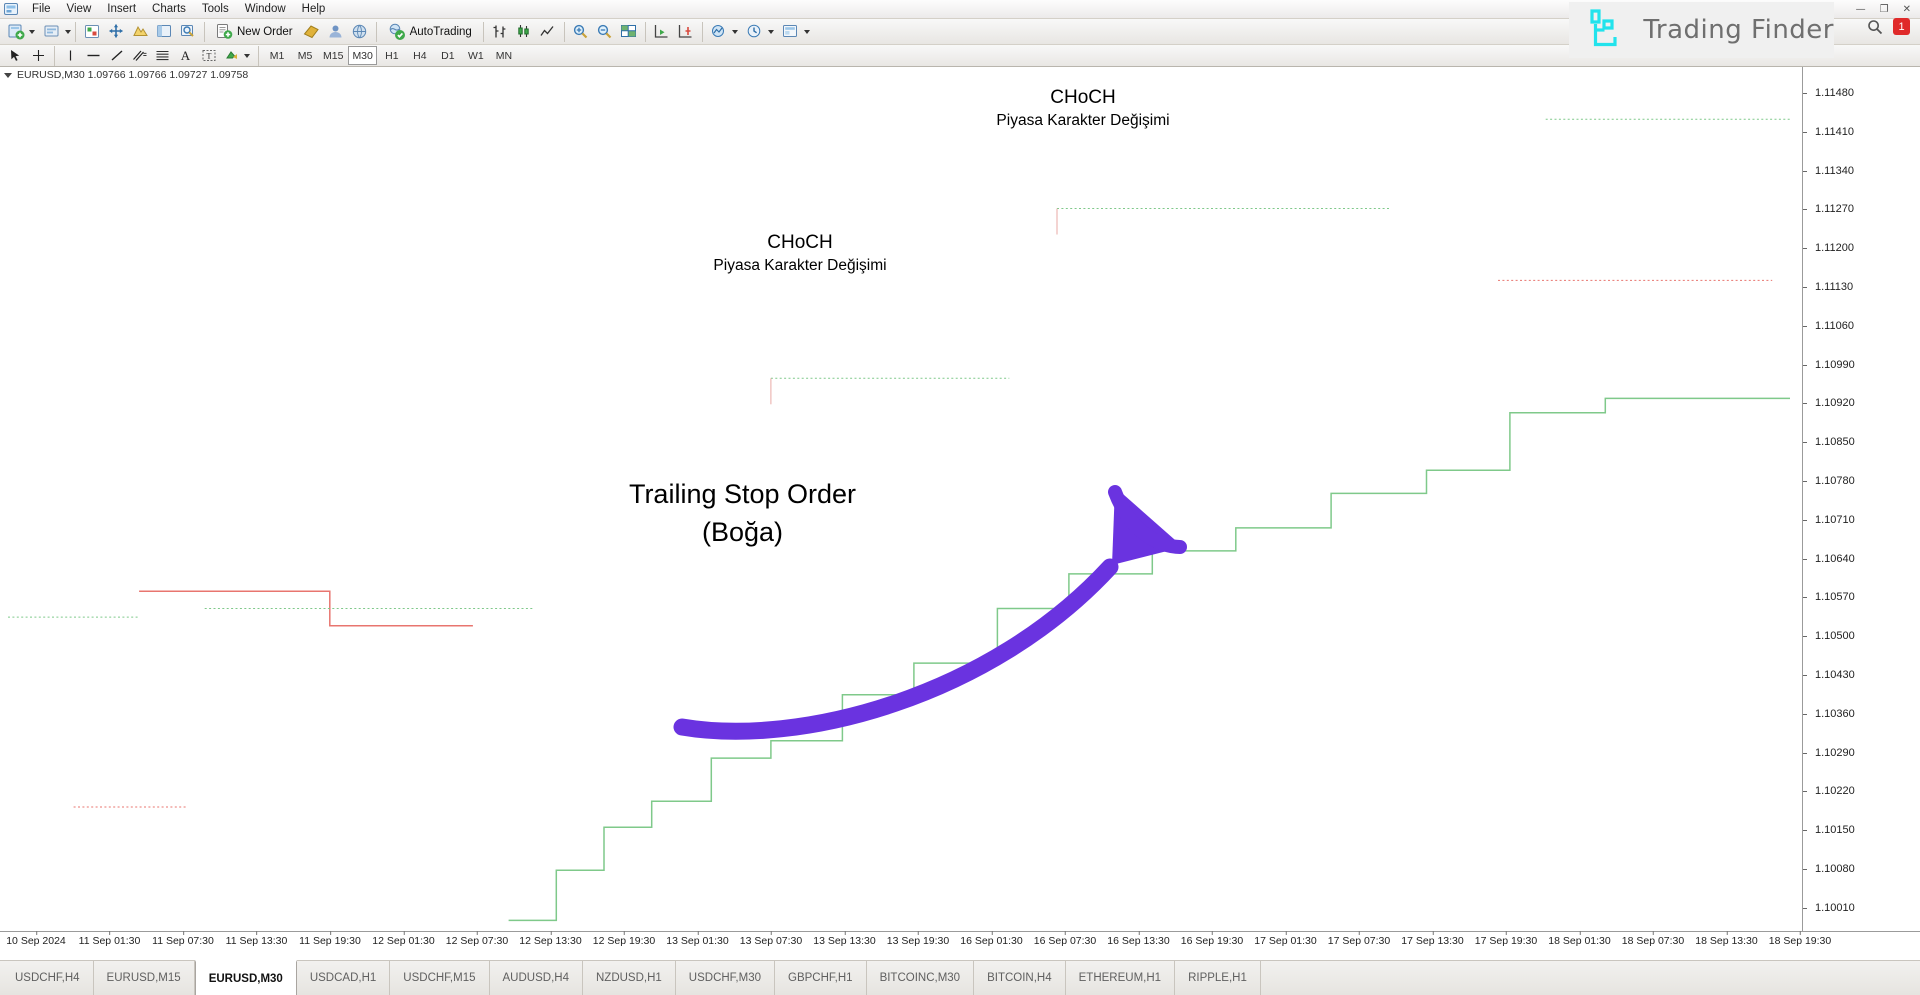 The height and width of the screenshot is (995, 1920). What do you see at coordinates (1861, 791) in the screenshot?
I see `price-tick: 1.10220` at bounding box center [1861, 791].